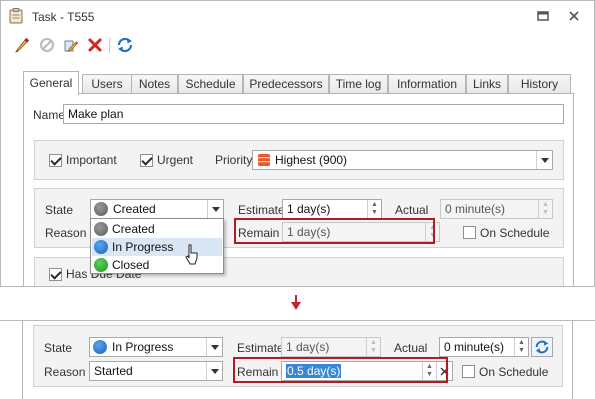  I want to click on priority-dropdown-button, so click(544, 160).